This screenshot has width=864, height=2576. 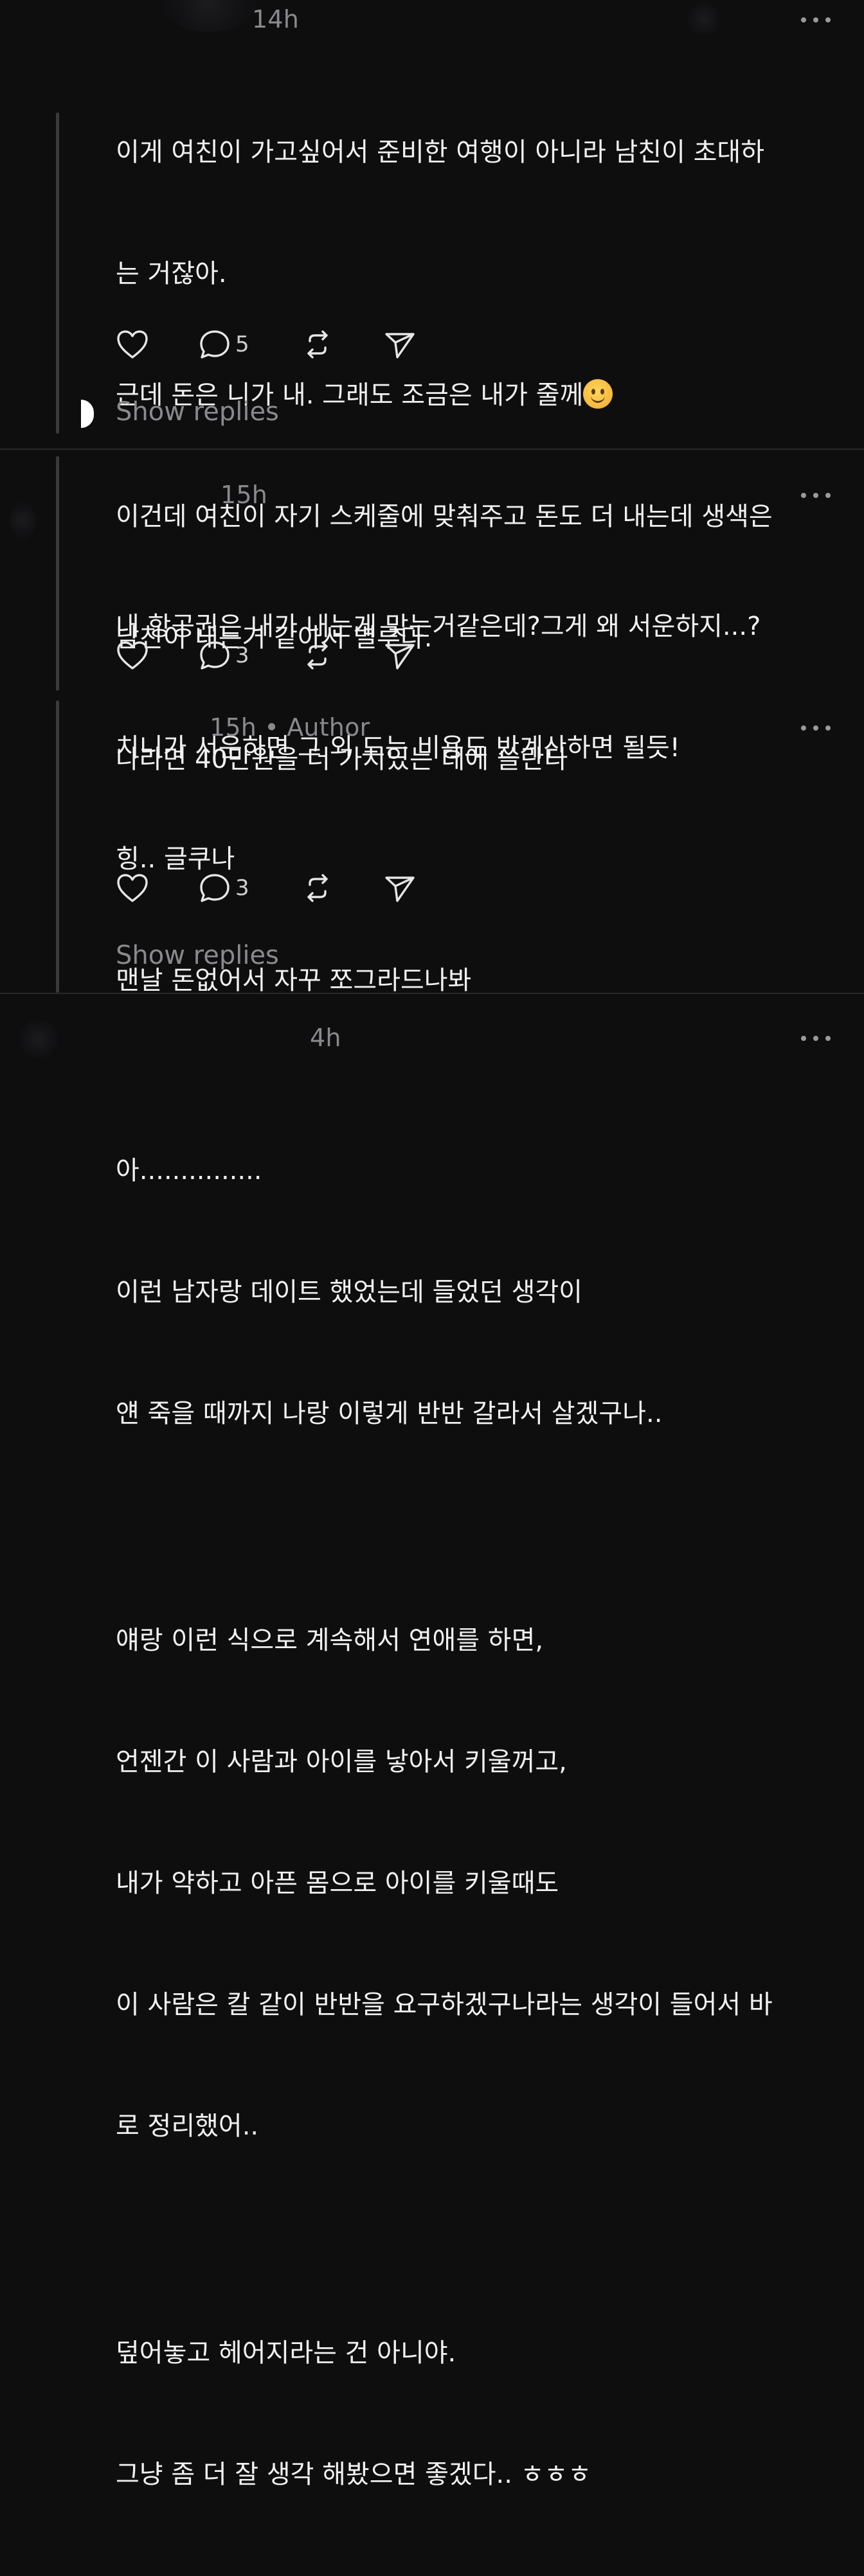 What do you see at coordinates (704, 19) in the screenshot?
I see `moon-icon` at bounding box center [704, 19].